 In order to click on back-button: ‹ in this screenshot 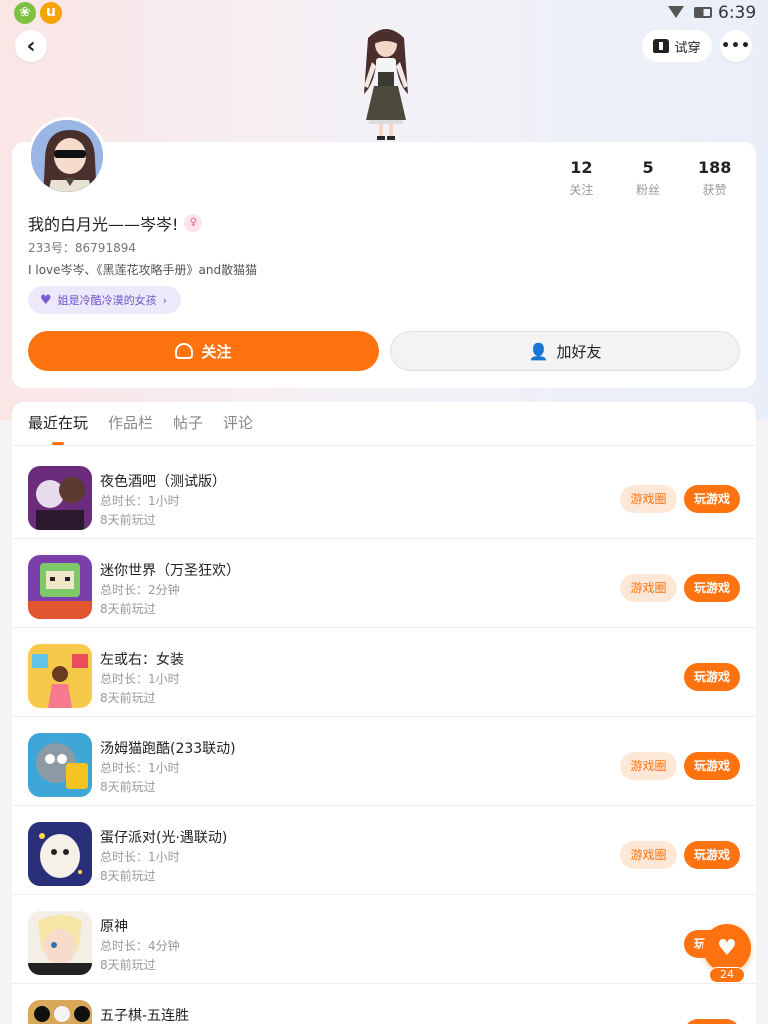, I will do `click(31, 46)`.